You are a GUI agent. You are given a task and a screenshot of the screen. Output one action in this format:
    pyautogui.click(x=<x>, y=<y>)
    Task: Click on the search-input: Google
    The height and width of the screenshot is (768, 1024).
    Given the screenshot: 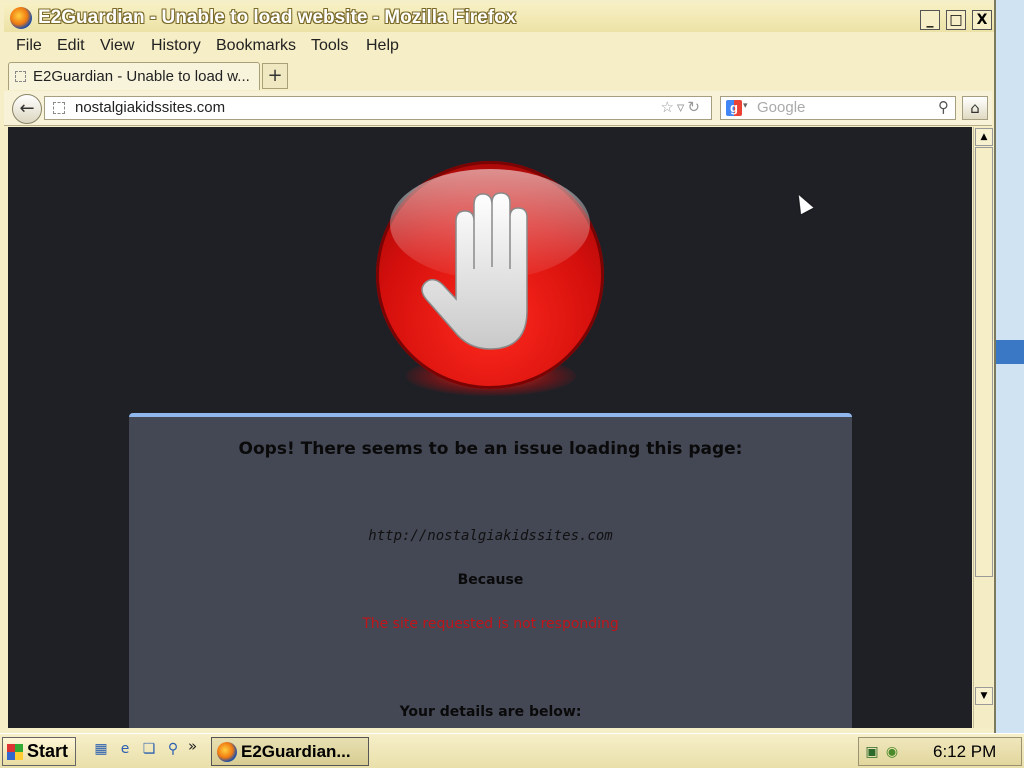 What is the action you would take?
    pyautogui.click(x=781, y=107)
    